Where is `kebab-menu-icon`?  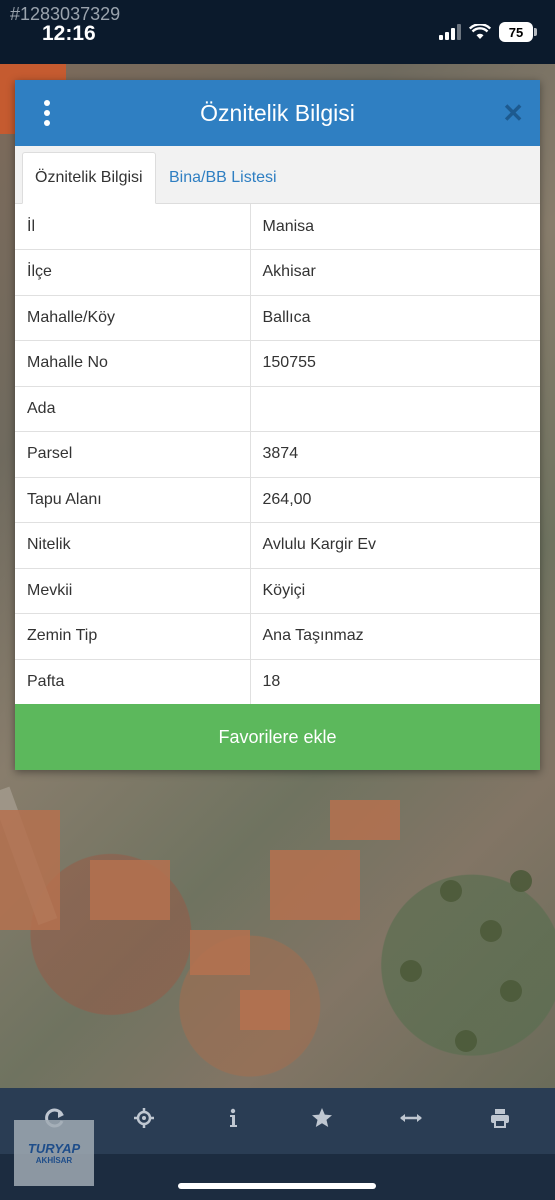 kebab-menu-icon is located at coordinates (47, 113).